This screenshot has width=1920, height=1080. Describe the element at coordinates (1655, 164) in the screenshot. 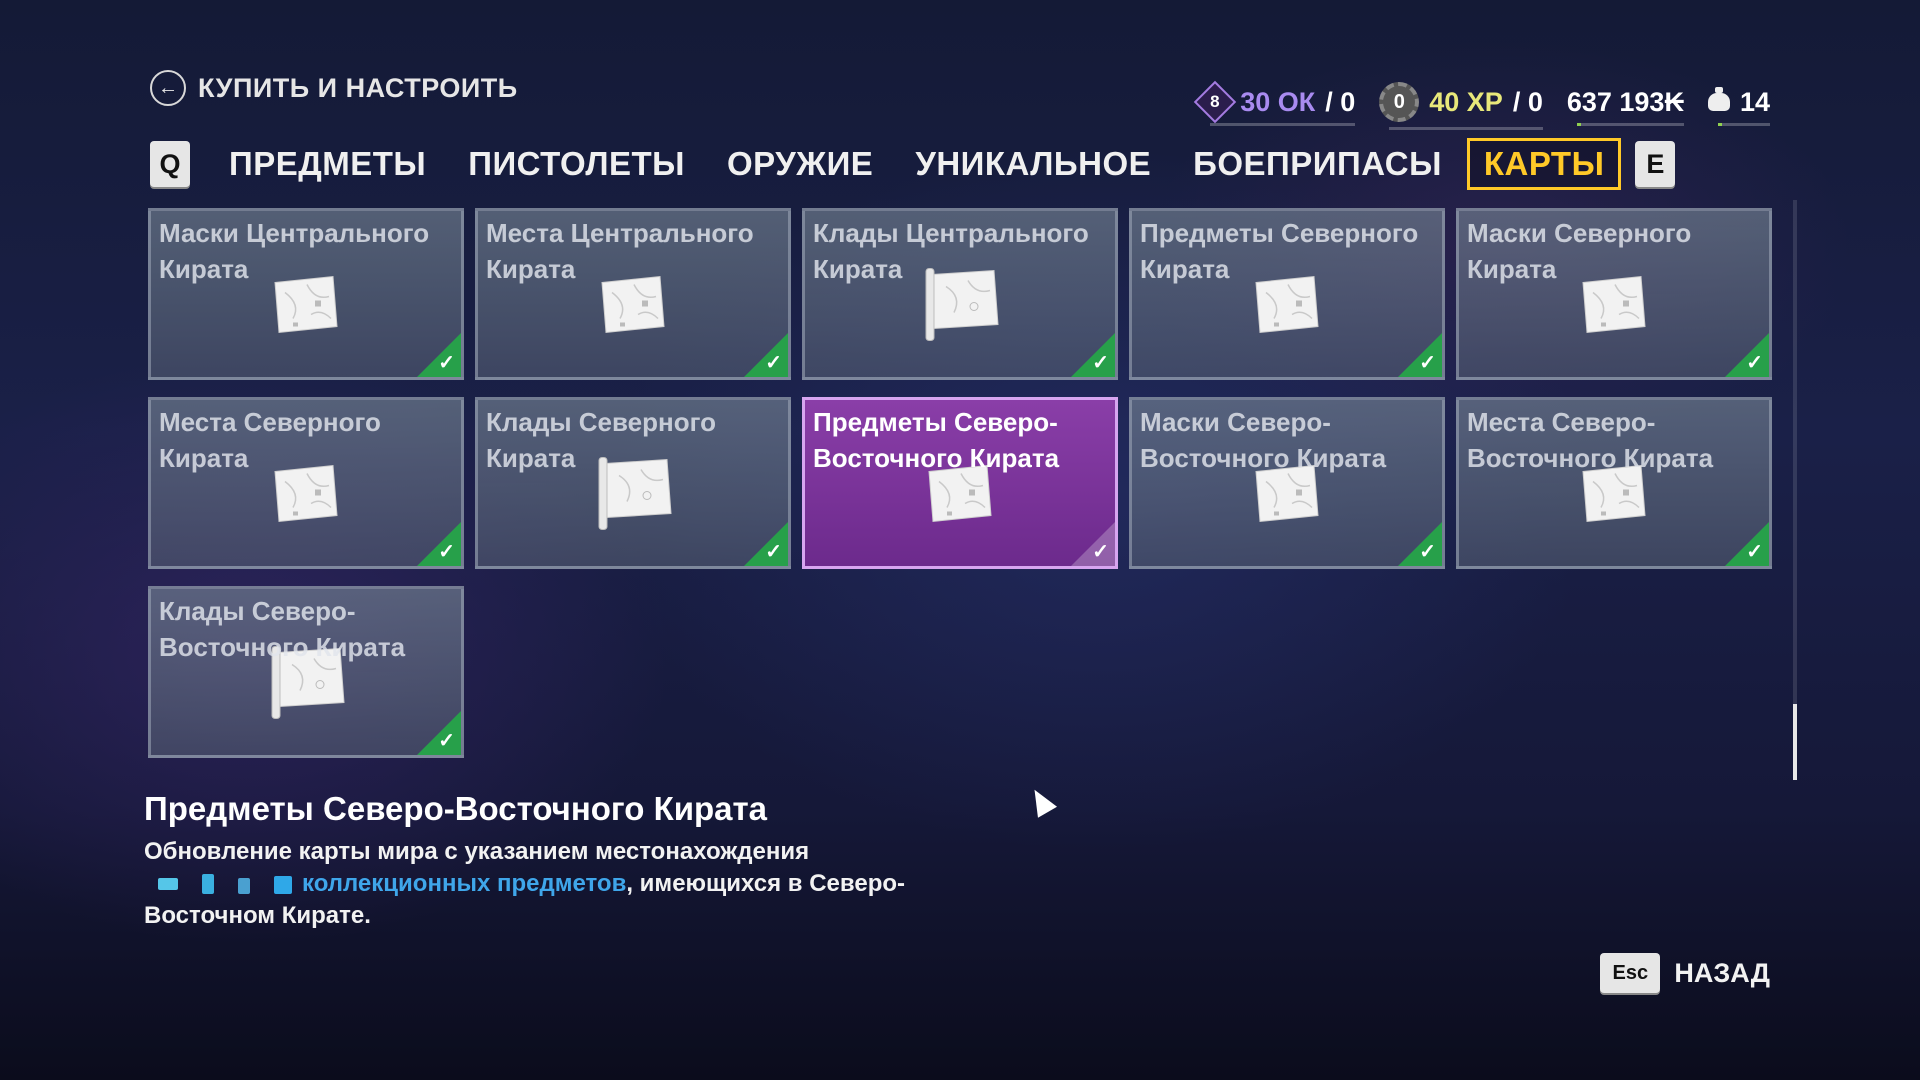

I see `next-tab-key: E` at that location.